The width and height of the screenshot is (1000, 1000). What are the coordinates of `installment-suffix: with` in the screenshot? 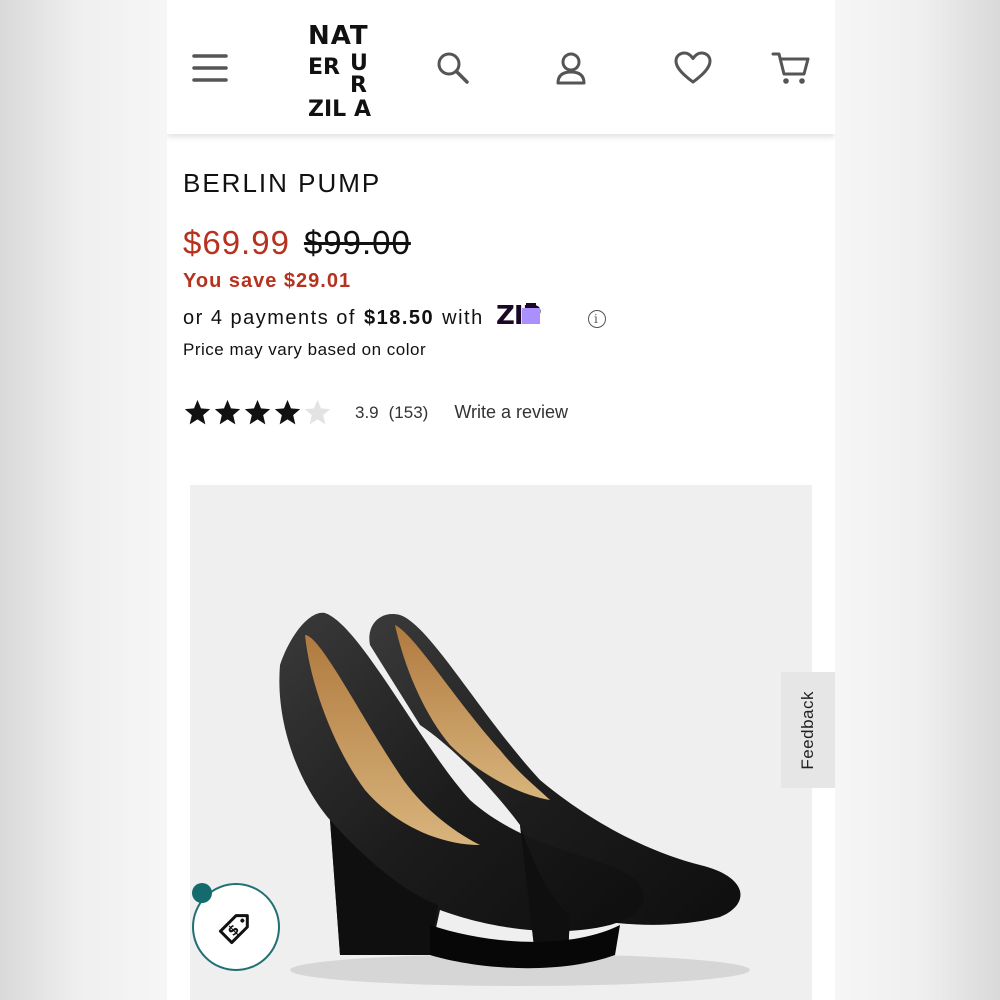 It's located at (463, 318).